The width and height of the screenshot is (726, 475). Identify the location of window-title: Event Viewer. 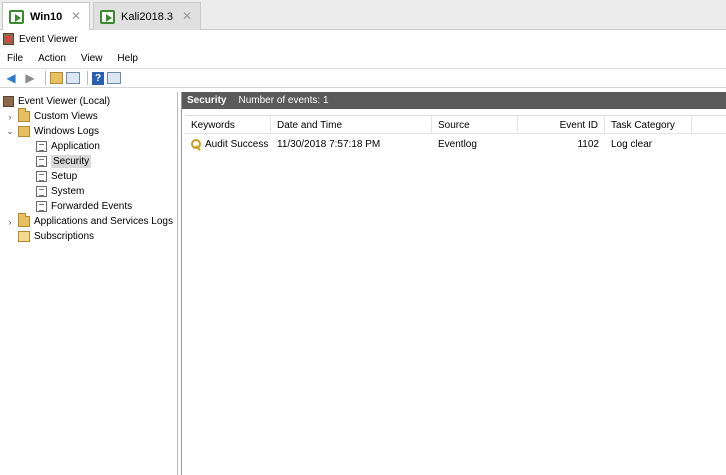
(48, 39).